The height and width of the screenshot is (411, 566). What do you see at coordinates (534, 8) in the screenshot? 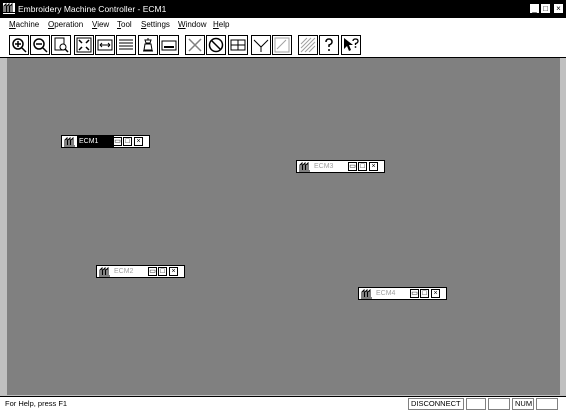
I see `minimize-button: _` at bounding box center [534, 8].